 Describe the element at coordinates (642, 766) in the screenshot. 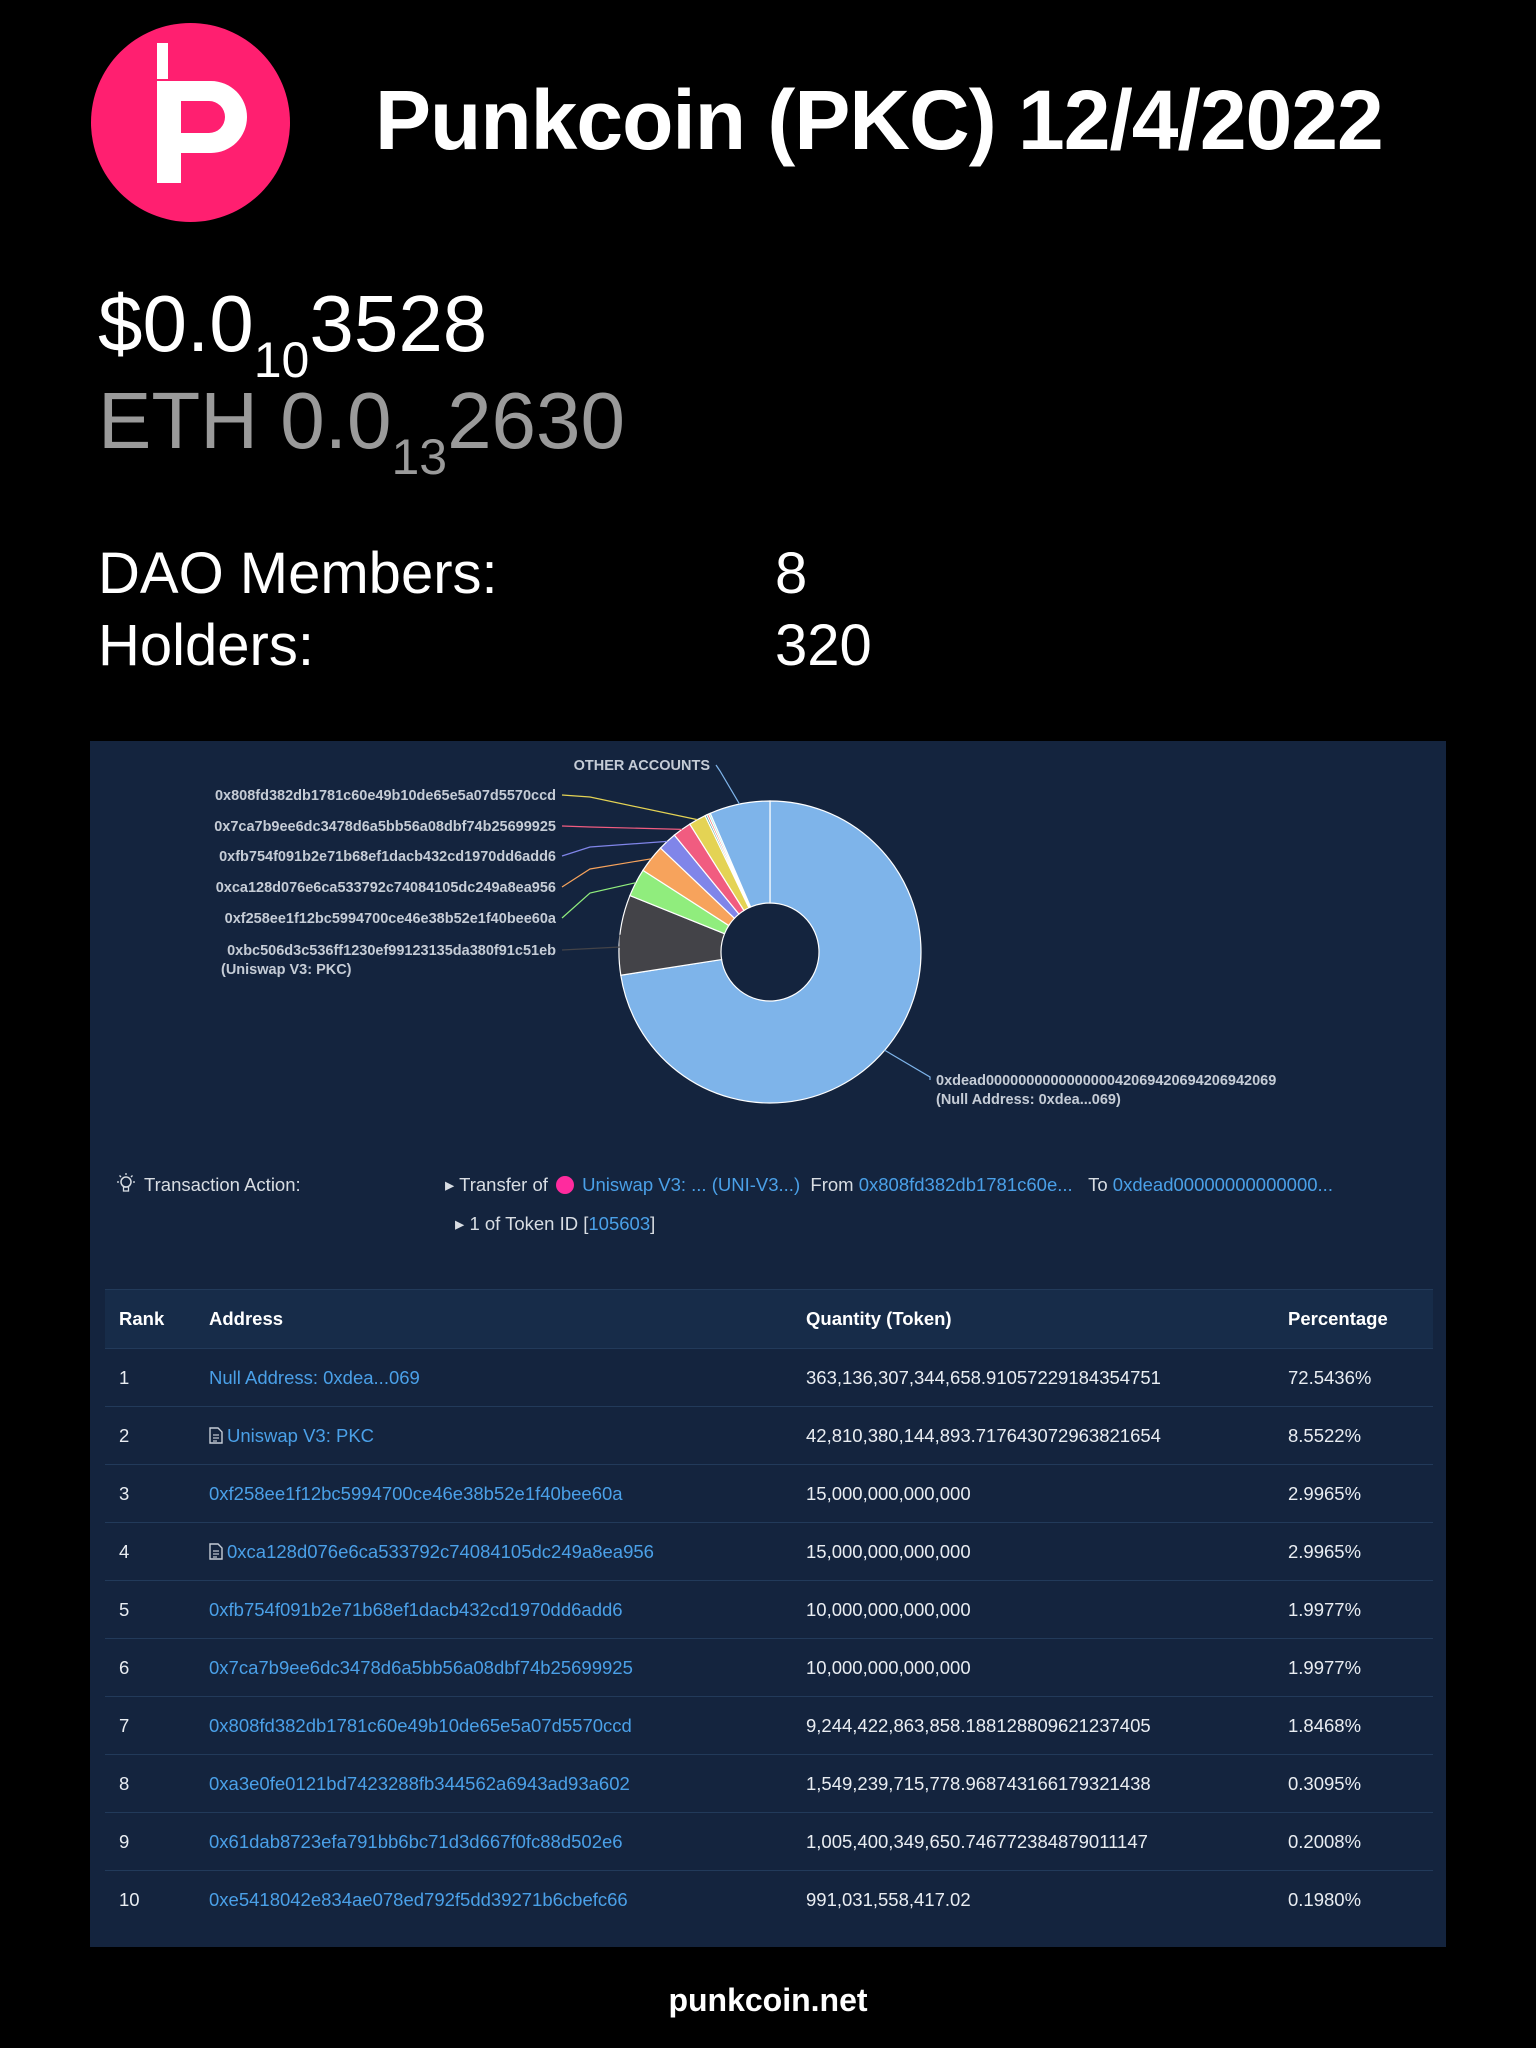

I see `slice-label: OTHER ACCOUNTS` at that location.